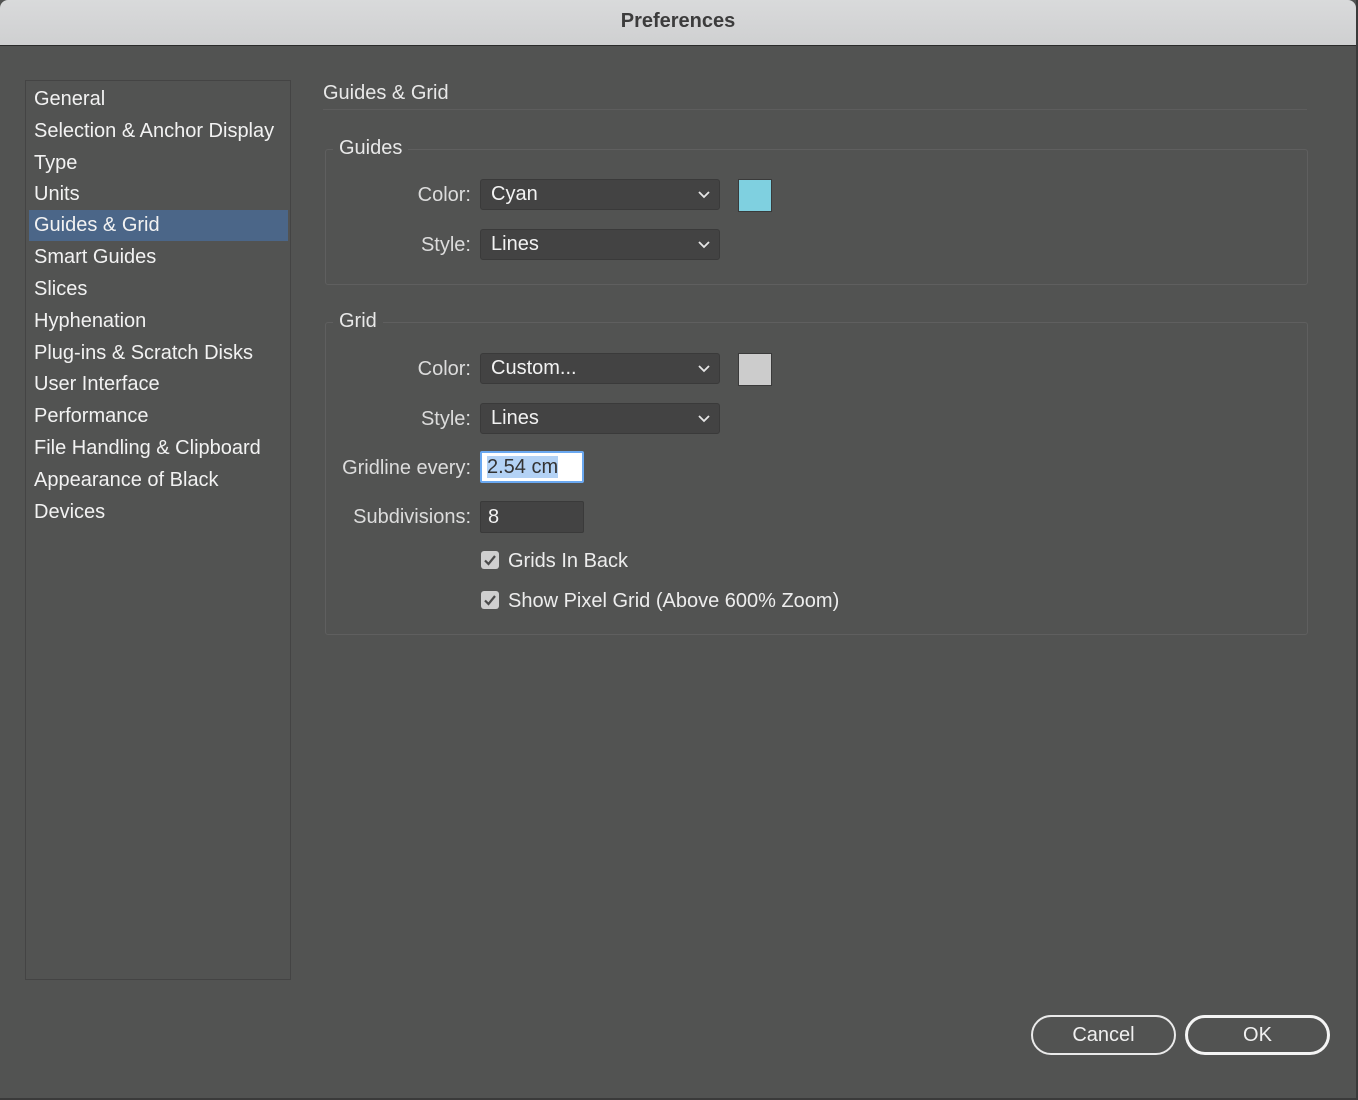 Image resolution: width=1358 pixels, height=1100 pixels. Describe the element at coordinates (412, 517) in the screenshot. I see `subdivisions-label: Subdivisions:` at that location.